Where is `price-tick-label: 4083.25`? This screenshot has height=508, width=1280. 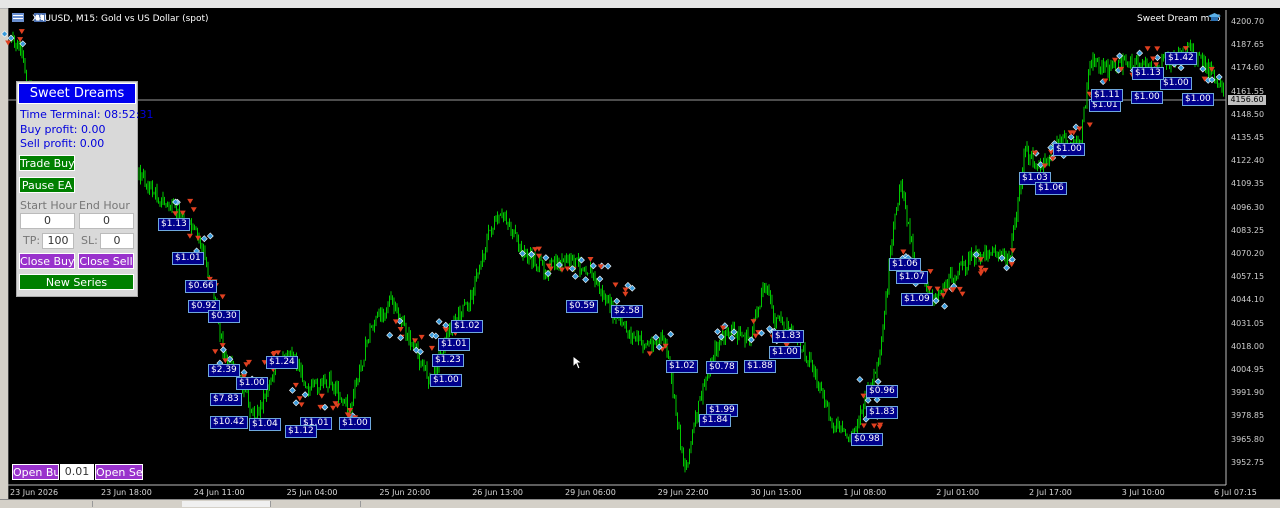
price-tick-label: 4083.25 is located at coordinates (1248, 230).